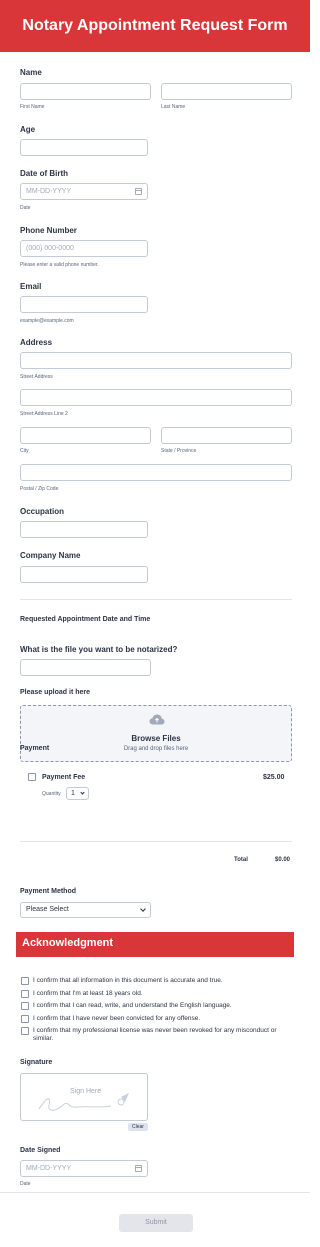 Image resolution: width=320 pixels, height=1247 pixels. What do you see at coordinates (156, 360) in the screenshot?
I see `street-address-input` at bounding box center [156, 360].